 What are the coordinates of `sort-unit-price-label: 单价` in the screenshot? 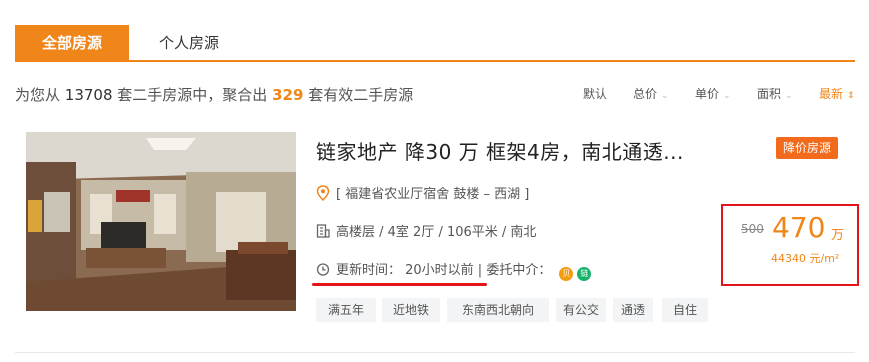 It's located at (707, 94).